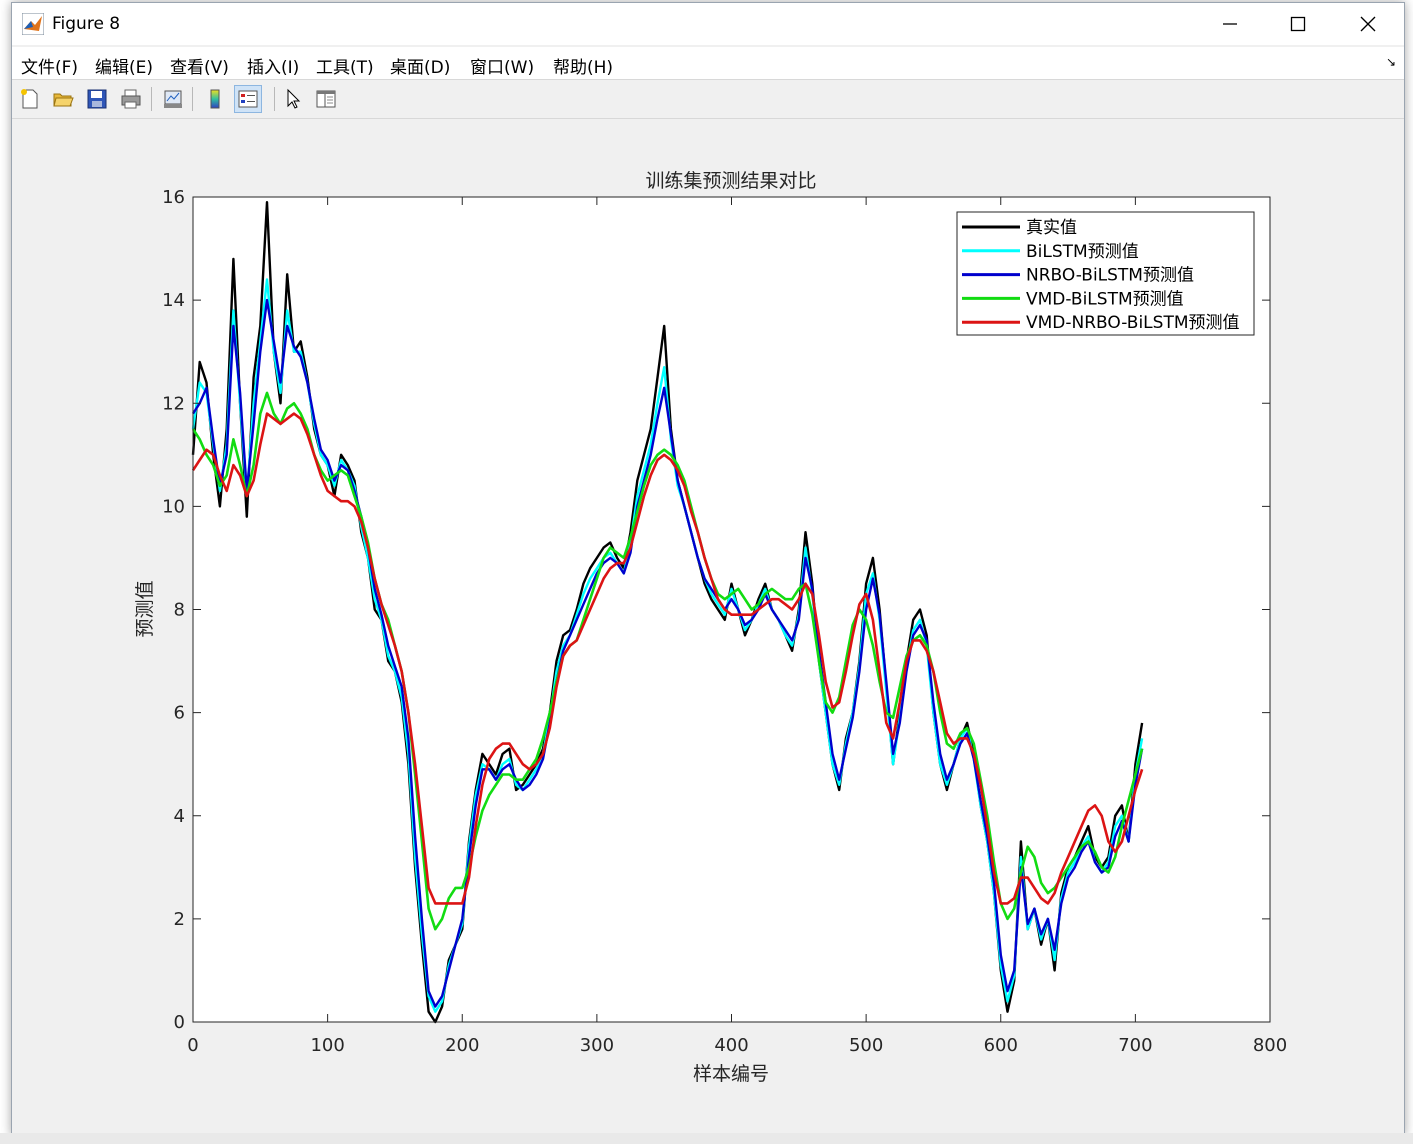  I want to click on legend-label: 真实值, so click(1051, 228).